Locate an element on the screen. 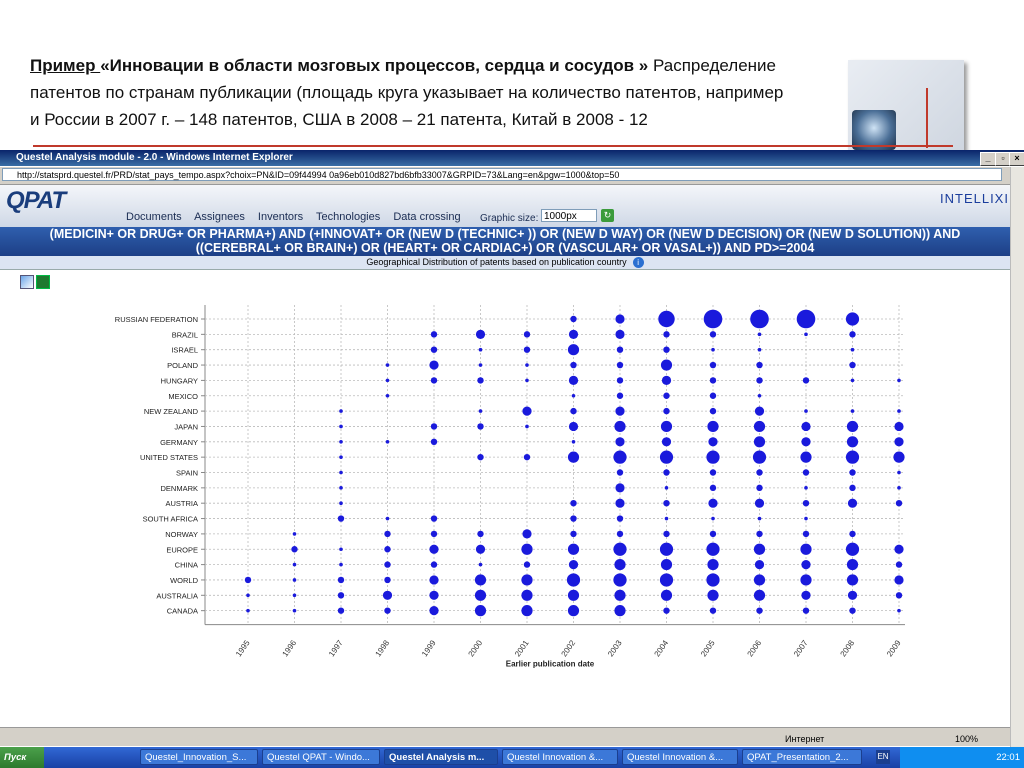  vertical-scrollbar is located at coordinates (1017, 457).